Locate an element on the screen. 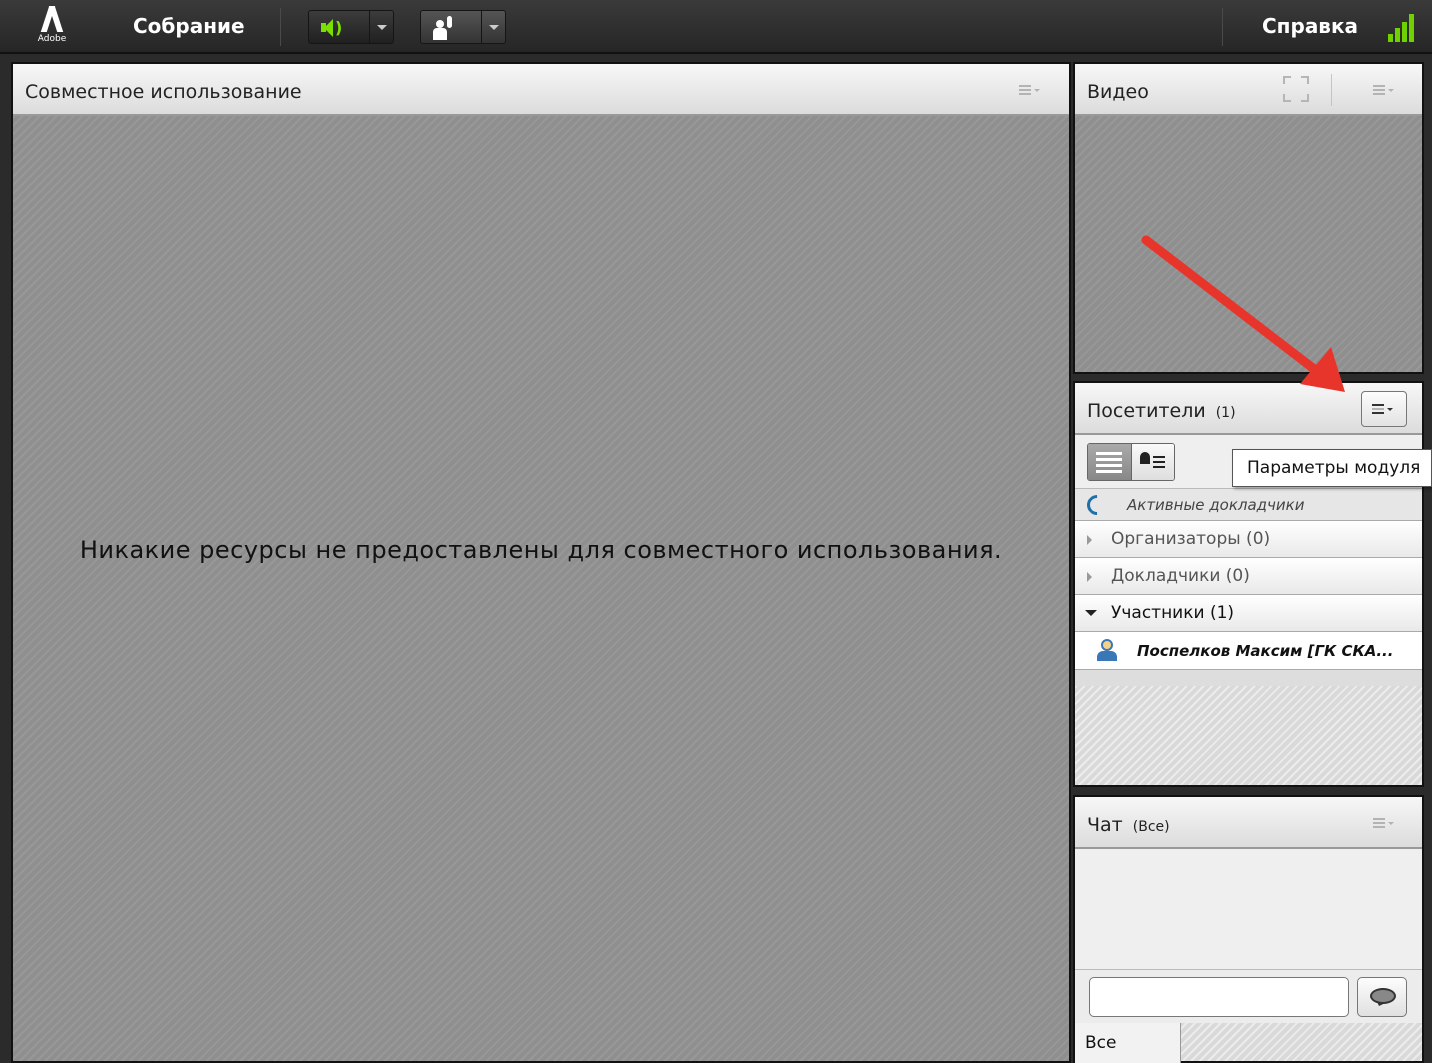 This screenshot has width=1432, height=1063. list-view-icon is located at coordinates (1110, 462).